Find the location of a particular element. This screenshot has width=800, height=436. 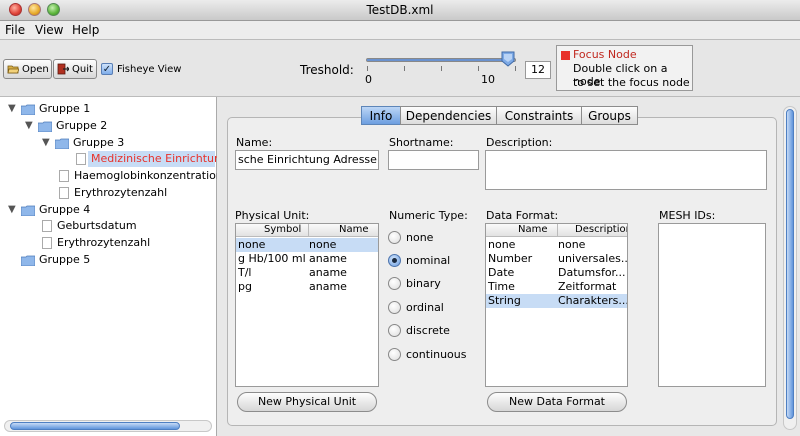

shortname-field is located at coordinates (433, 160).